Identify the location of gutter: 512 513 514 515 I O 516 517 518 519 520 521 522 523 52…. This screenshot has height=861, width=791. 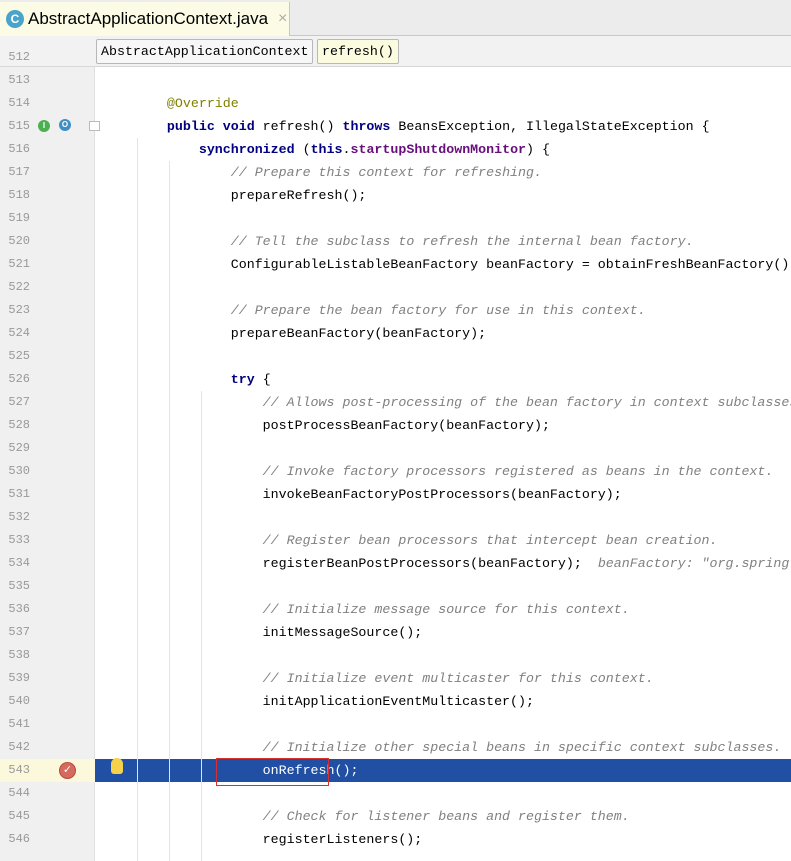
(50, 455).